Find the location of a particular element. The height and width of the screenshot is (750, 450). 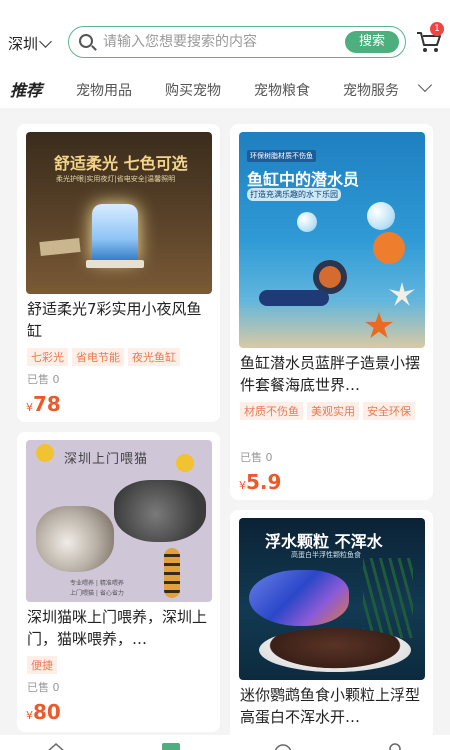

cat-photo-right is located at coordinates (160, 511).